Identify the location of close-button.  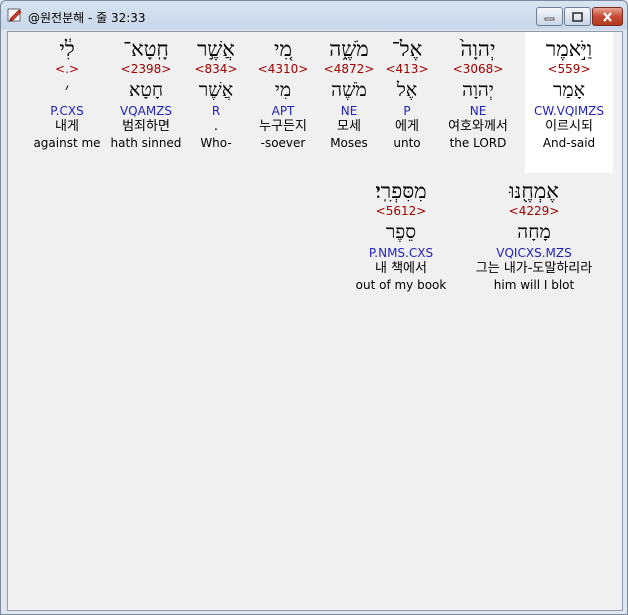
(607, 16).